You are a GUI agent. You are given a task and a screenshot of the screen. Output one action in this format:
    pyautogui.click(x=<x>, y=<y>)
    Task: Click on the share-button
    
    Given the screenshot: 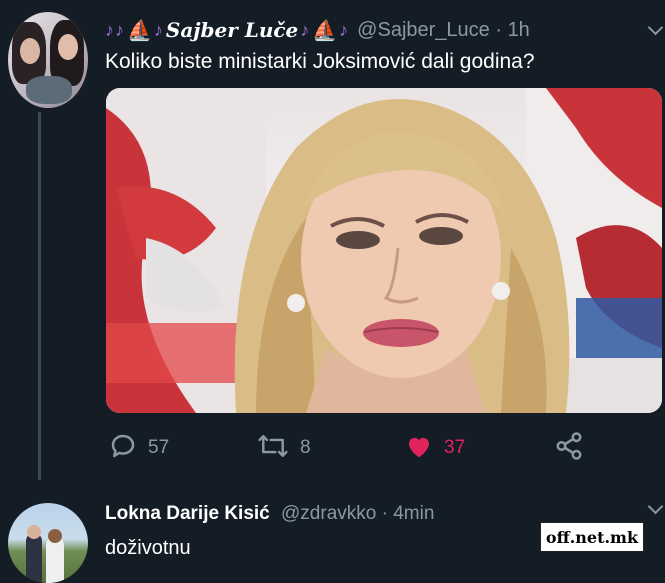 What is the action you would take?
    pyautogui.click(x=569, y=448)
    